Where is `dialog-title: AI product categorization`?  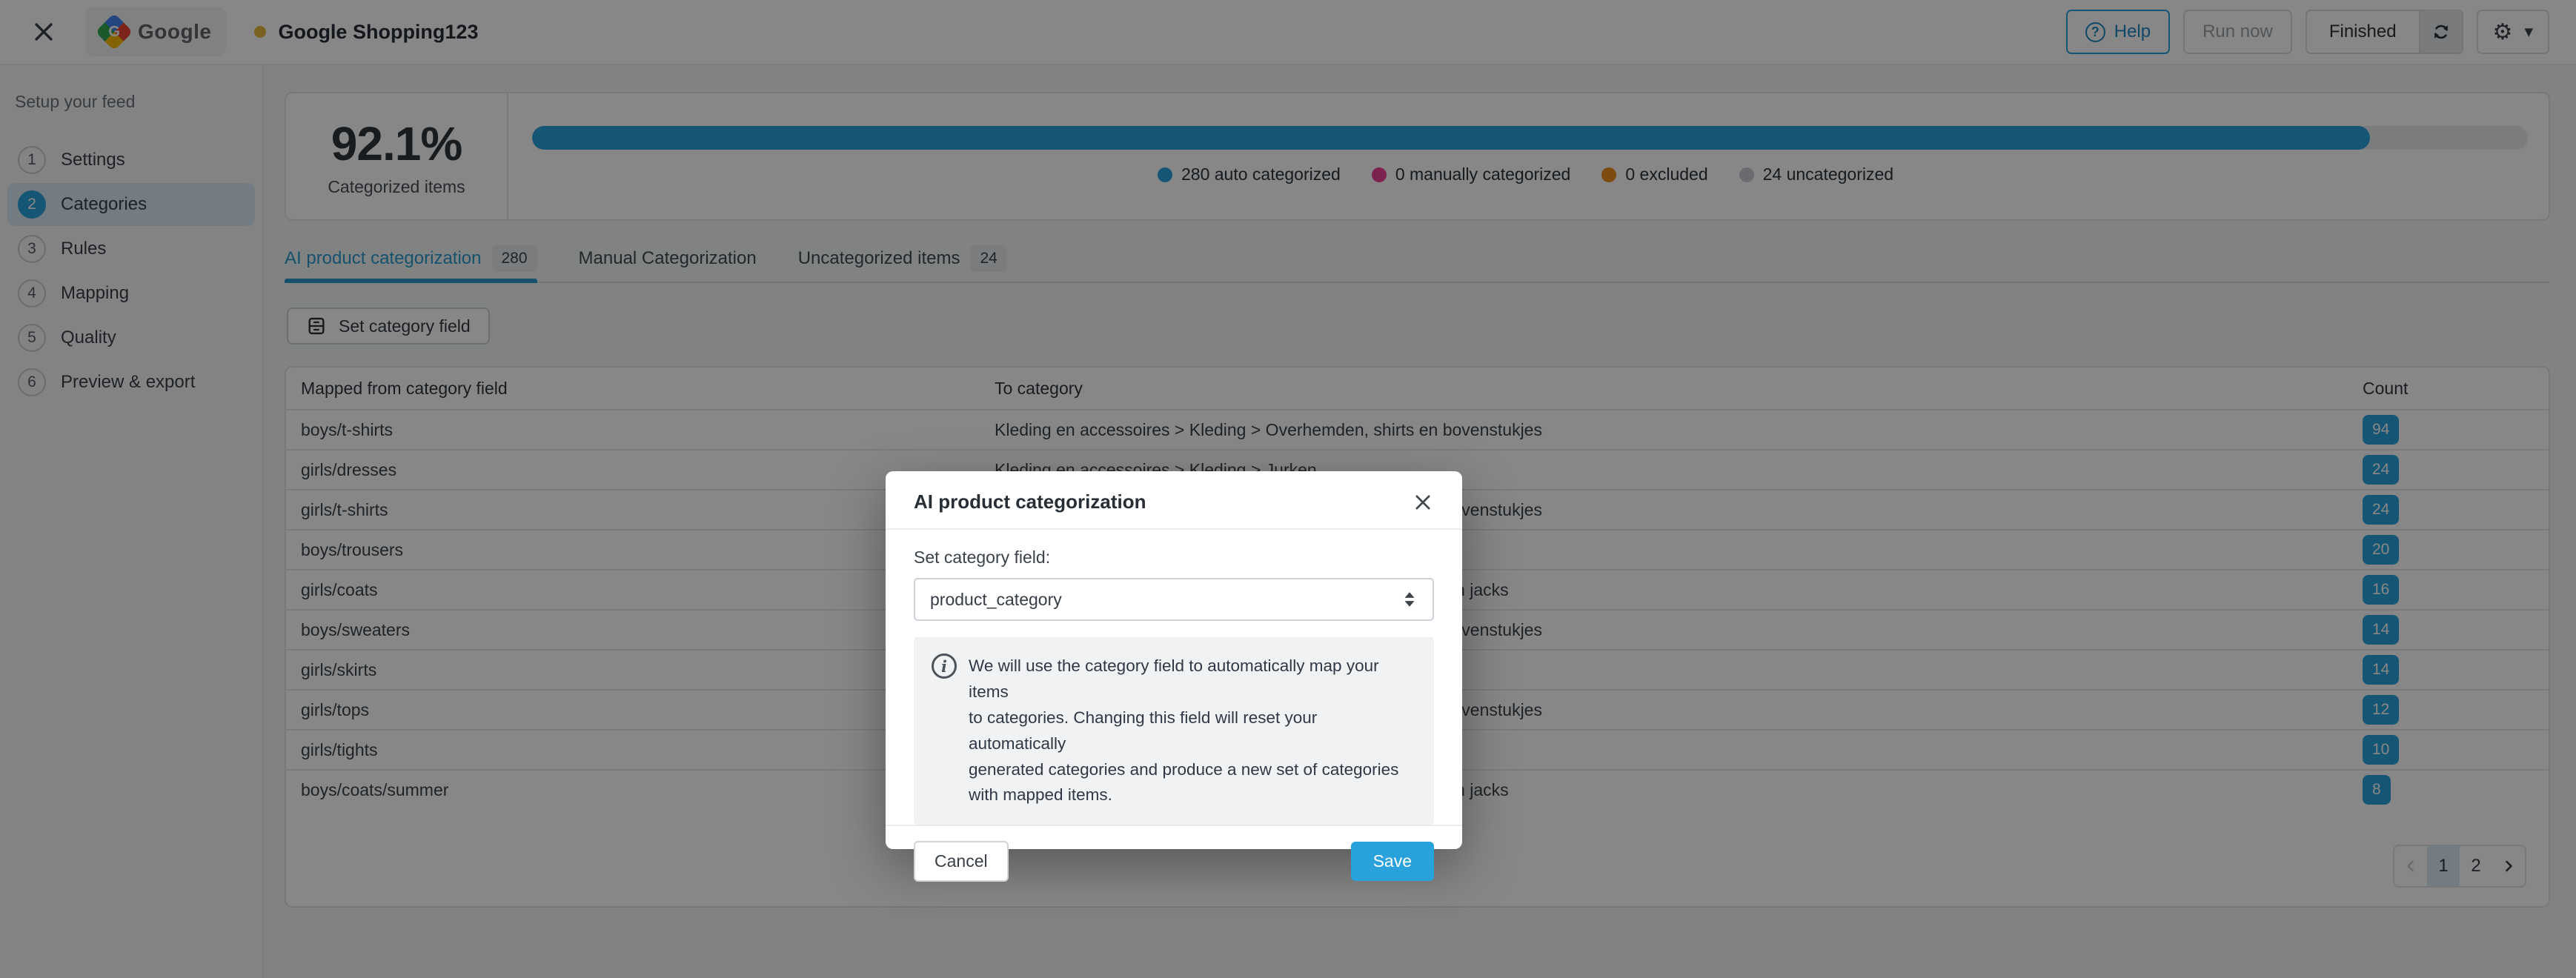
dialog-title: AI product categorization is located at coordinates (1030, 502).